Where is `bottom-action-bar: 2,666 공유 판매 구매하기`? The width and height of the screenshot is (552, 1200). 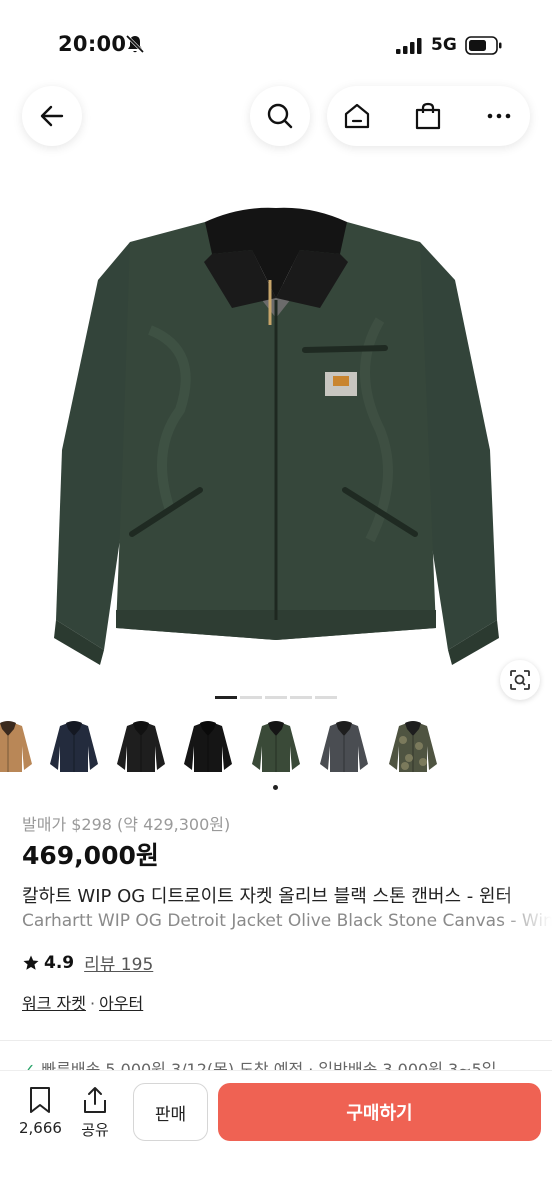 bottom-action-bar: 2,666 공유 판매 구매하기 is located at coordinates (276, 1135).